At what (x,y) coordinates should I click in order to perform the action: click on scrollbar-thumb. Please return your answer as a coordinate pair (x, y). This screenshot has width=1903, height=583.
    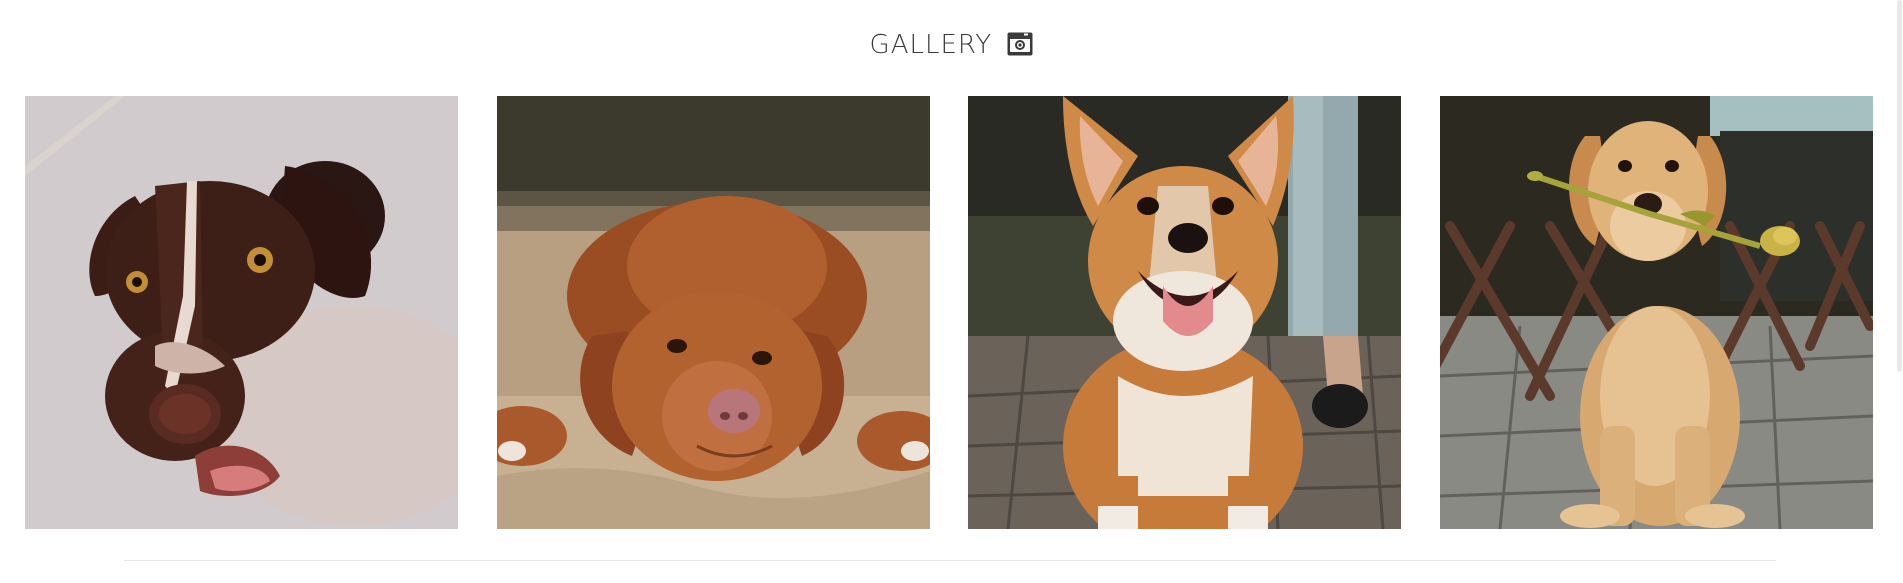
    Looking at the image, I should click on (1899, 186).